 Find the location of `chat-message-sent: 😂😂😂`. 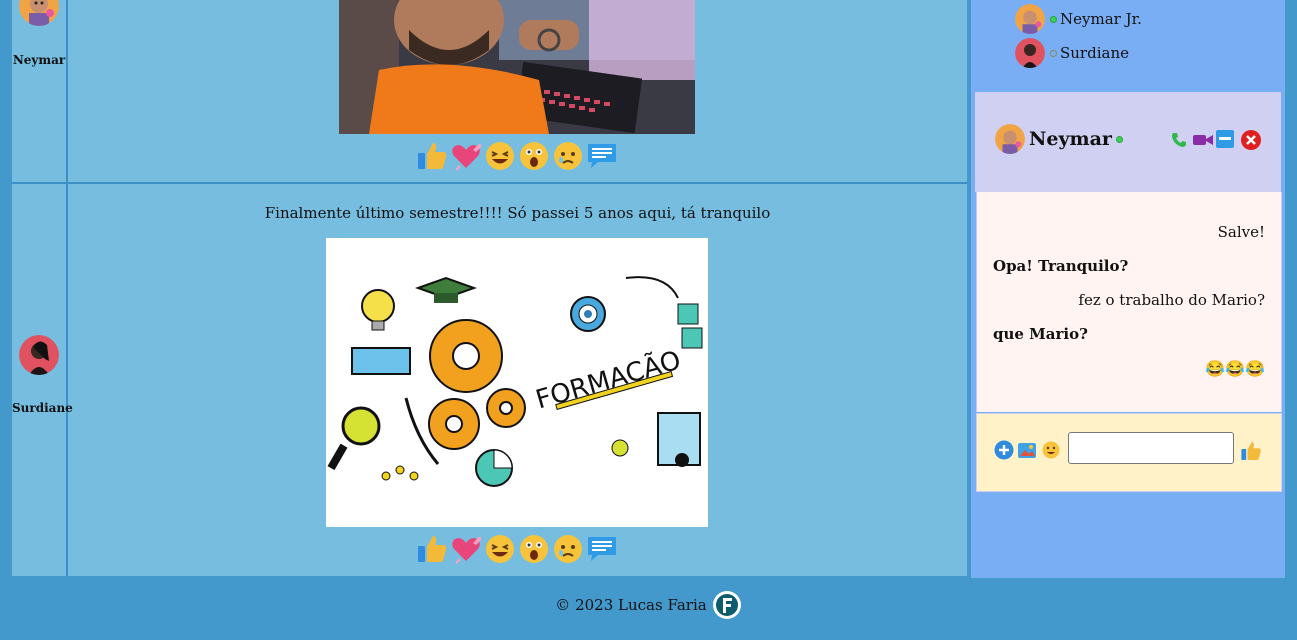

chat-message-sent: 😂😂😂 is located at coordinates (1235, 368).